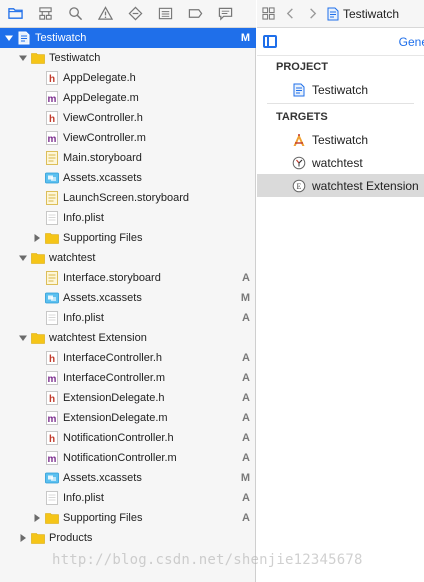 Image resolution: width=424 pixels, height=582 pixels. Describe the element at coordinates (411, 42) in the screenshot. I see `tab-general: Gene` at that location.